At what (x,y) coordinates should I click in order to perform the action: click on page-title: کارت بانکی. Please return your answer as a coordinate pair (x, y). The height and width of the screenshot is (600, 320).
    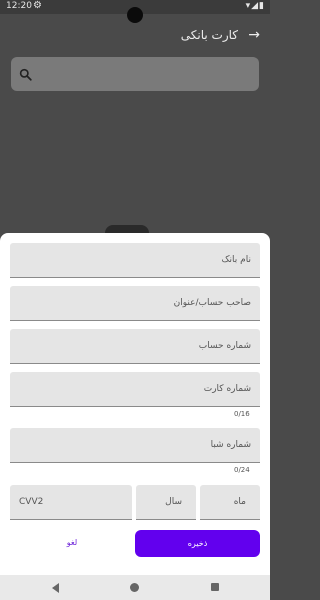
    Looking at the image, I should click on (209, 35).